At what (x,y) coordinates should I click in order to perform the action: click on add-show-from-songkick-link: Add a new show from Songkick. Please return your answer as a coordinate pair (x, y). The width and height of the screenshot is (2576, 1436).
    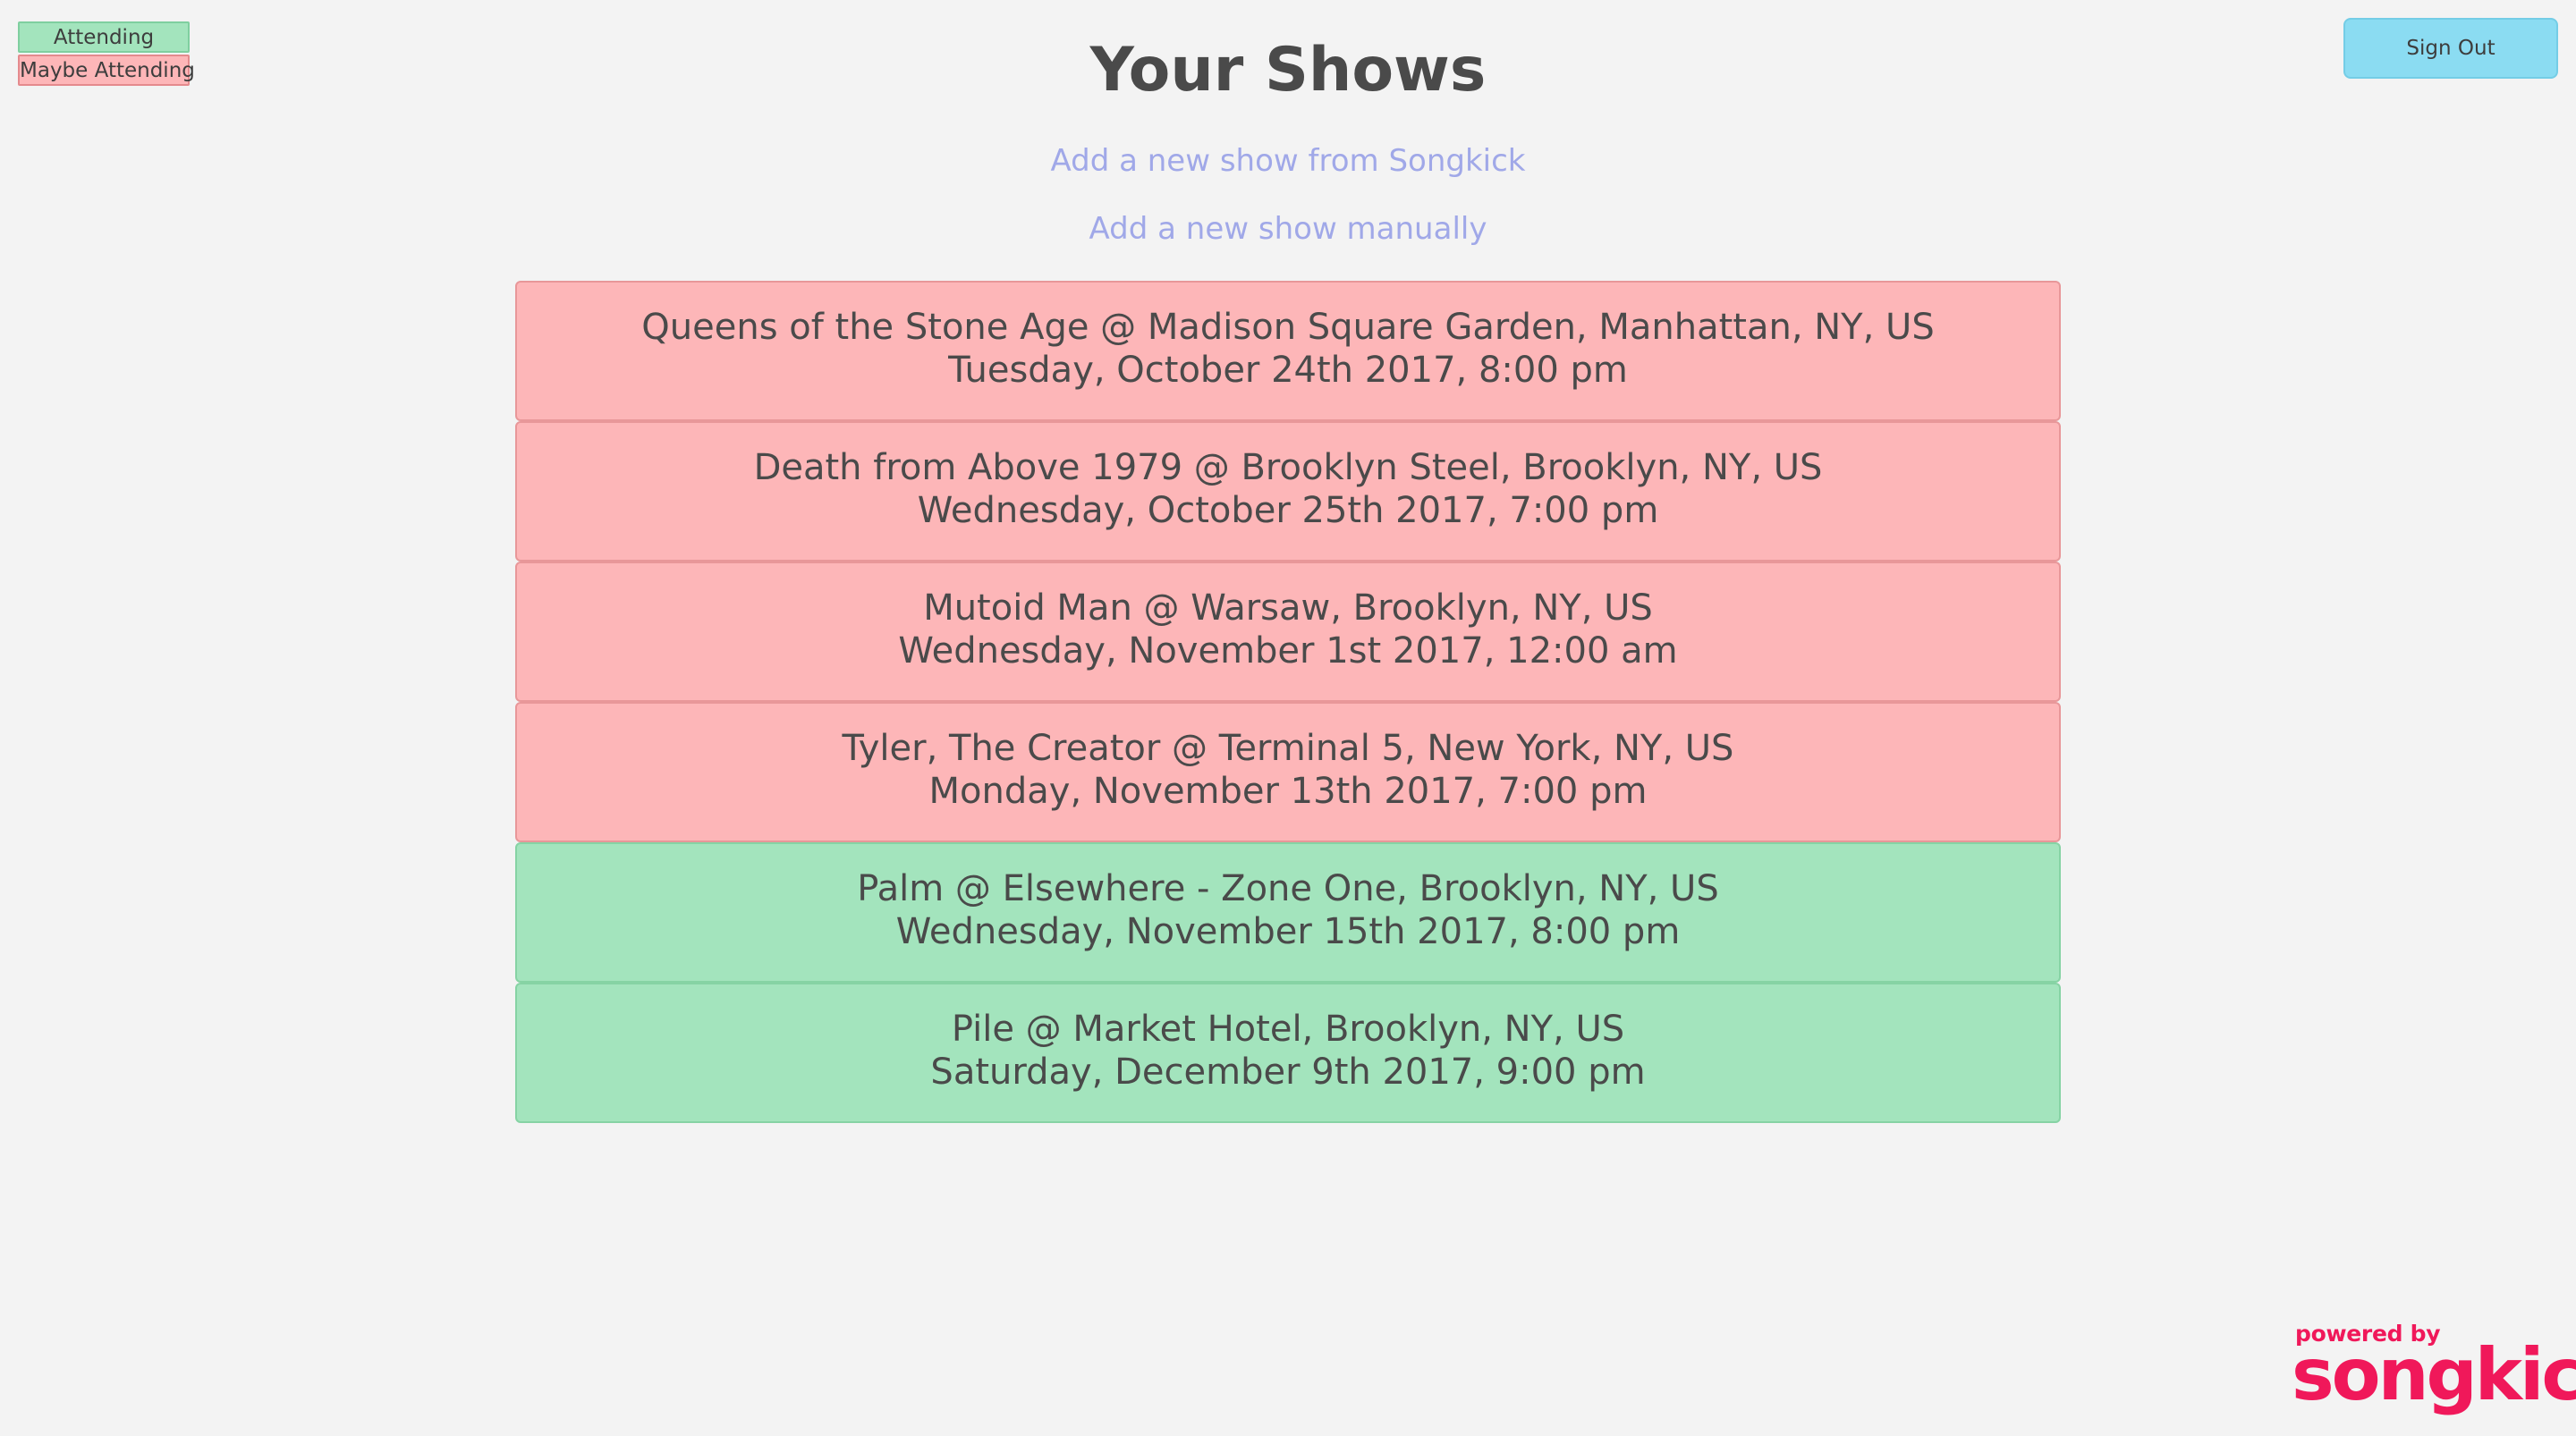
    Looking at the image, I should click on (1287, 161).